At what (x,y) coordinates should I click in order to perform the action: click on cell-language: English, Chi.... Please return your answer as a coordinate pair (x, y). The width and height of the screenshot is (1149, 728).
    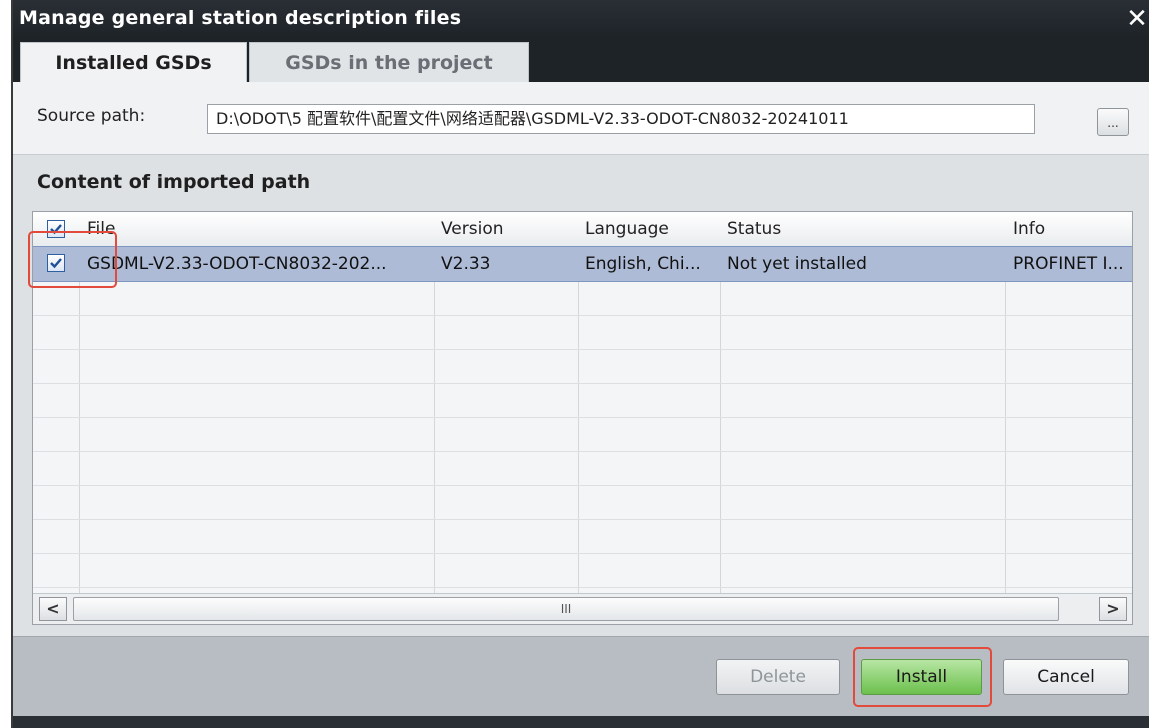
    Looking at the image, I should click on (643, 264).